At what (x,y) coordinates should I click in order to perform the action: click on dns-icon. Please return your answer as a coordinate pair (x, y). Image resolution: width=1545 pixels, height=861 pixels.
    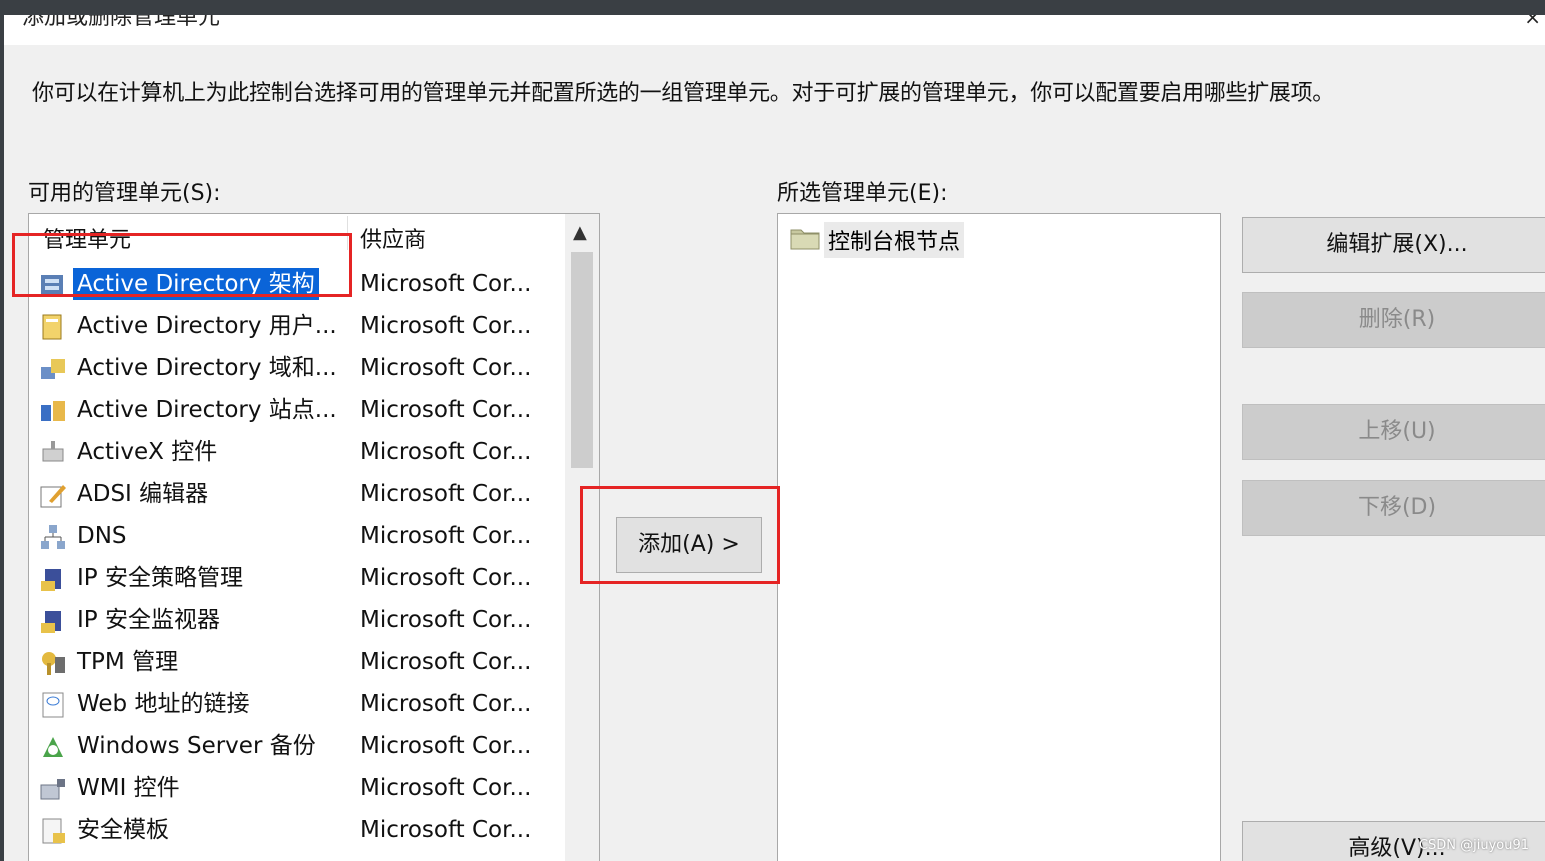
    Looking at the image, I should click on (53, 537).